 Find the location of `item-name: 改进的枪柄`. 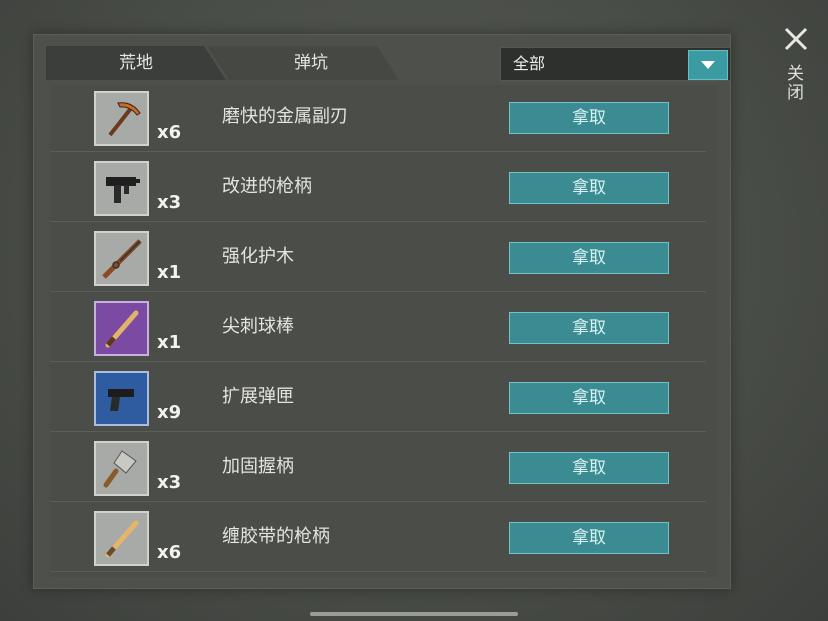

item-name: 改进的枪柄 is located at coordinates (267, 186).